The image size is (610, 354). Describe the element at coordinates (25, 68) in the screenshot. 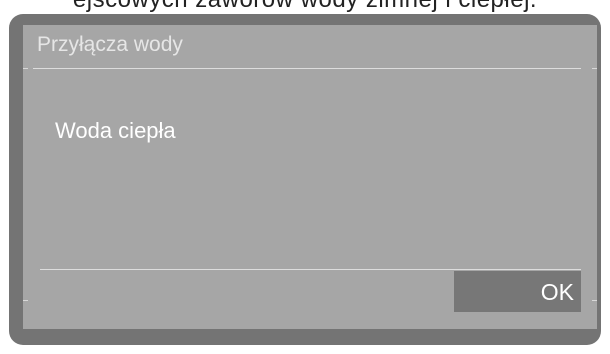

I see `left-edge-tick-top` at that location.